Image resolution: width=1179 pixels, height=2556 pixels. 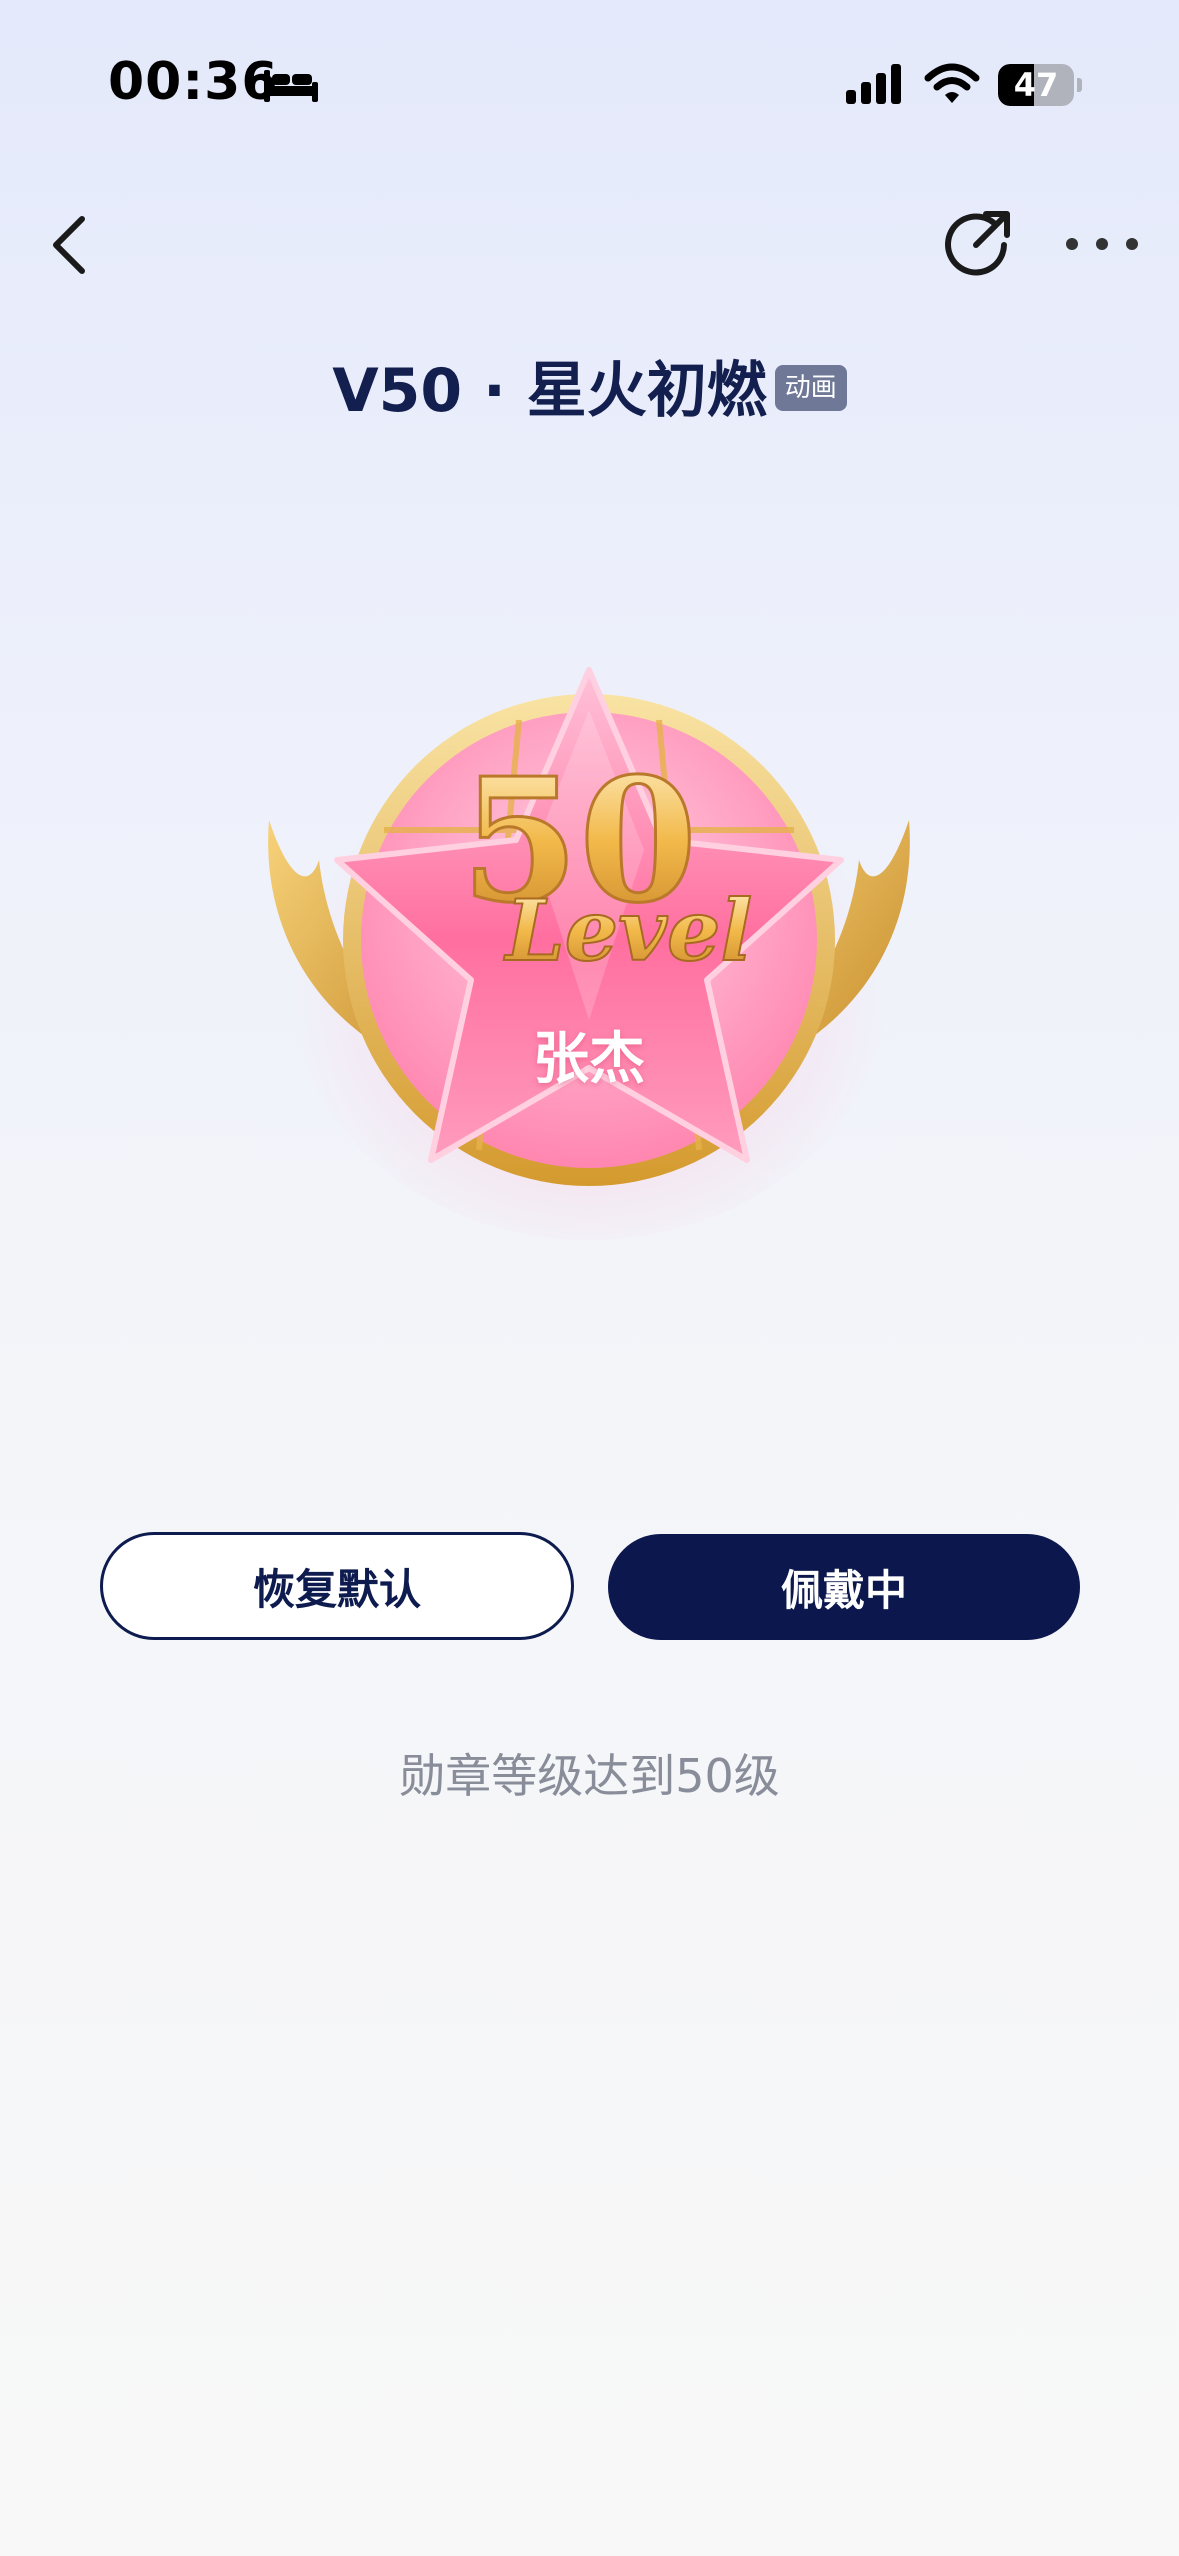 I want to click on medal: 50 Level 张杰, so click(x=589, y=950).